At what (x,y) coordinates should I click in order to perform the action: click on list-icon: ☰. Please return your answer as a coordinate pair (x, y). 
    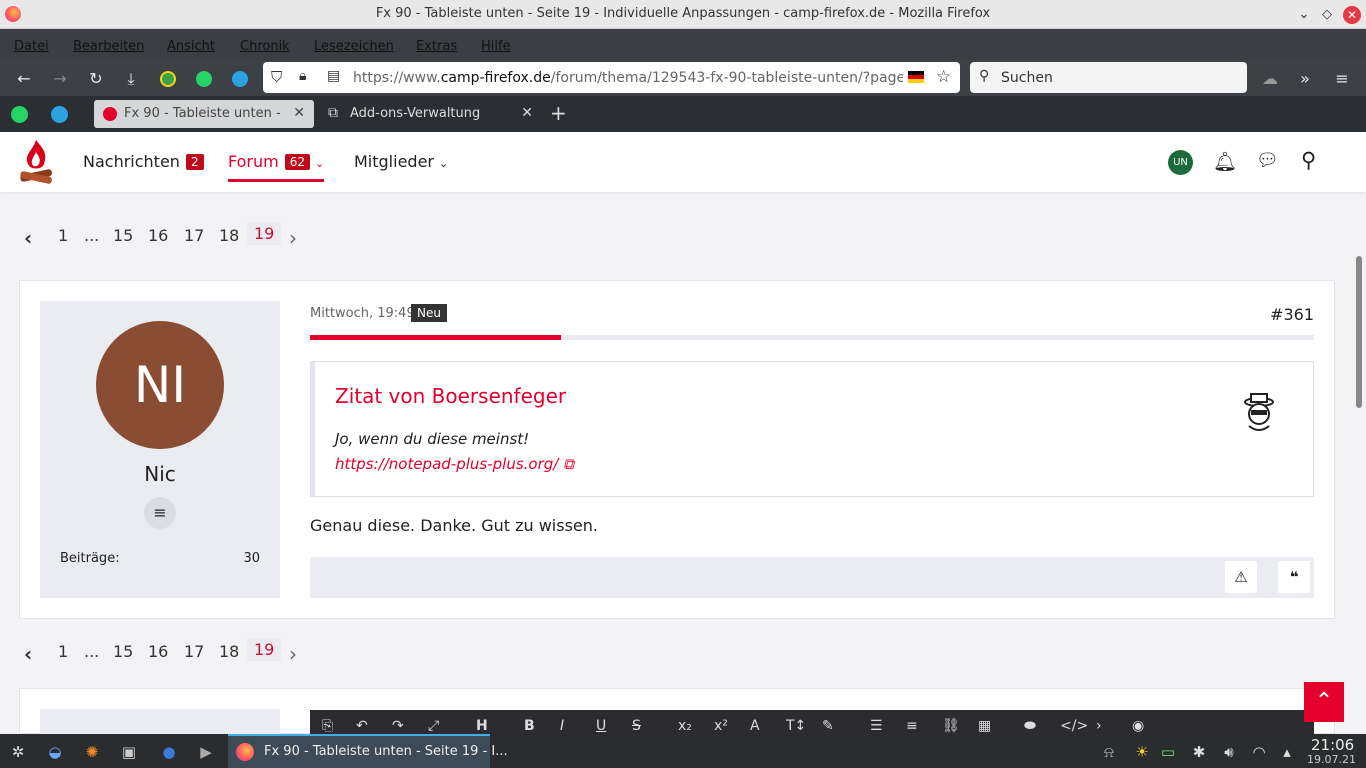
    Looking at the image, I should click on (876, 726).